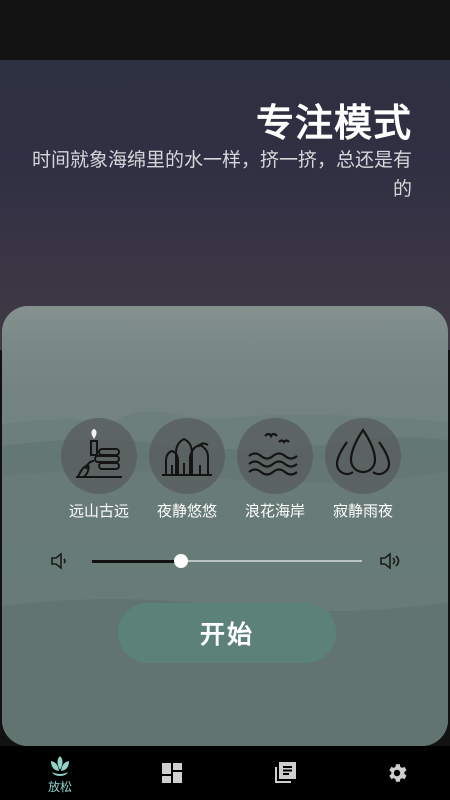  I want to click on nav-label-relax: 放松, so click(59, 787).